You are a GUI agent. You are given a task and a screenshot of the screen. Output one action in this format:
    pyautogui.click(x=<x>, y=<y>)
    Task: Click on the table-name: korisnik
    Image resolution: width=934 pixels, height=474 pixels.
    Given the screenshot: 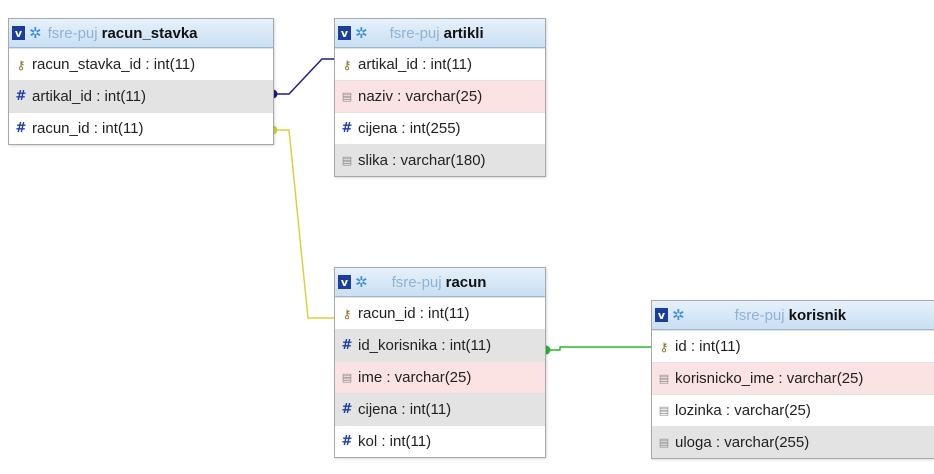 What is the action you would take?
    pyautogui.click(x=818, y=315)
    